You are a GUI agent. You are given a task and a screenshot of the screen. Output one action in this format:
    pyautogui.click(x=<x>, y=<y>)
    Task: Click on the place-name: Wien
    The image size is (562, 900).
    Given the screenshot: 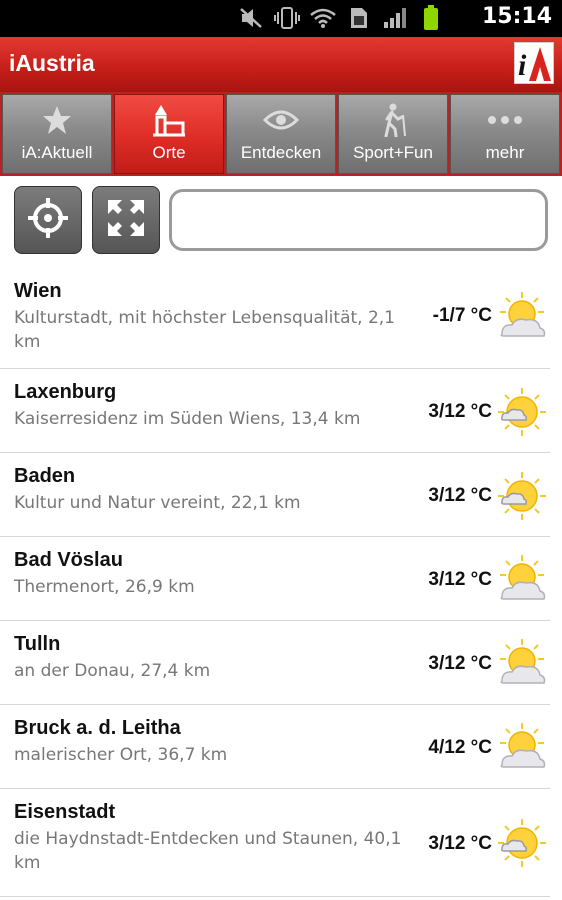 What is the action you would take?
    pyautogui.click(x=38, y=291)
    